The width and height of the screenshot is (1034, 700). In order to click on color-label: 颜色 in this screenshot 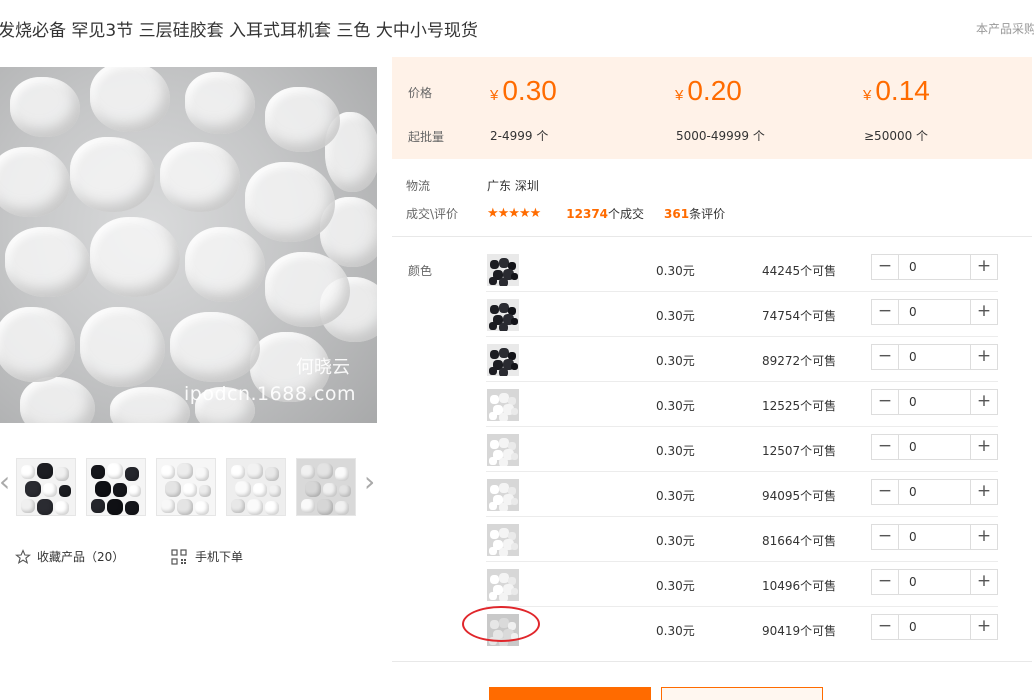, I will do `click(420, 271)`.